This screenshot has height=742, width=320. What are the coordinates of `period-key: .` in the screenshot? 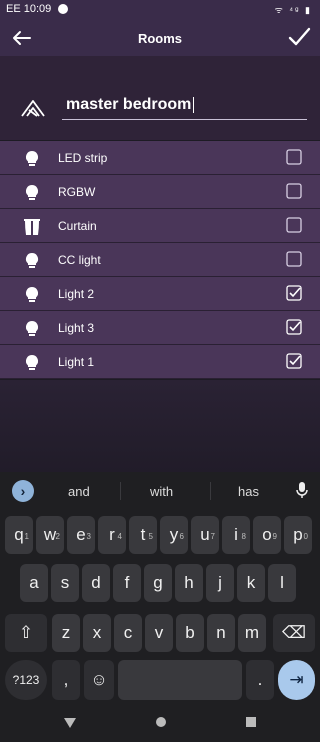 It's located at (260, 680).